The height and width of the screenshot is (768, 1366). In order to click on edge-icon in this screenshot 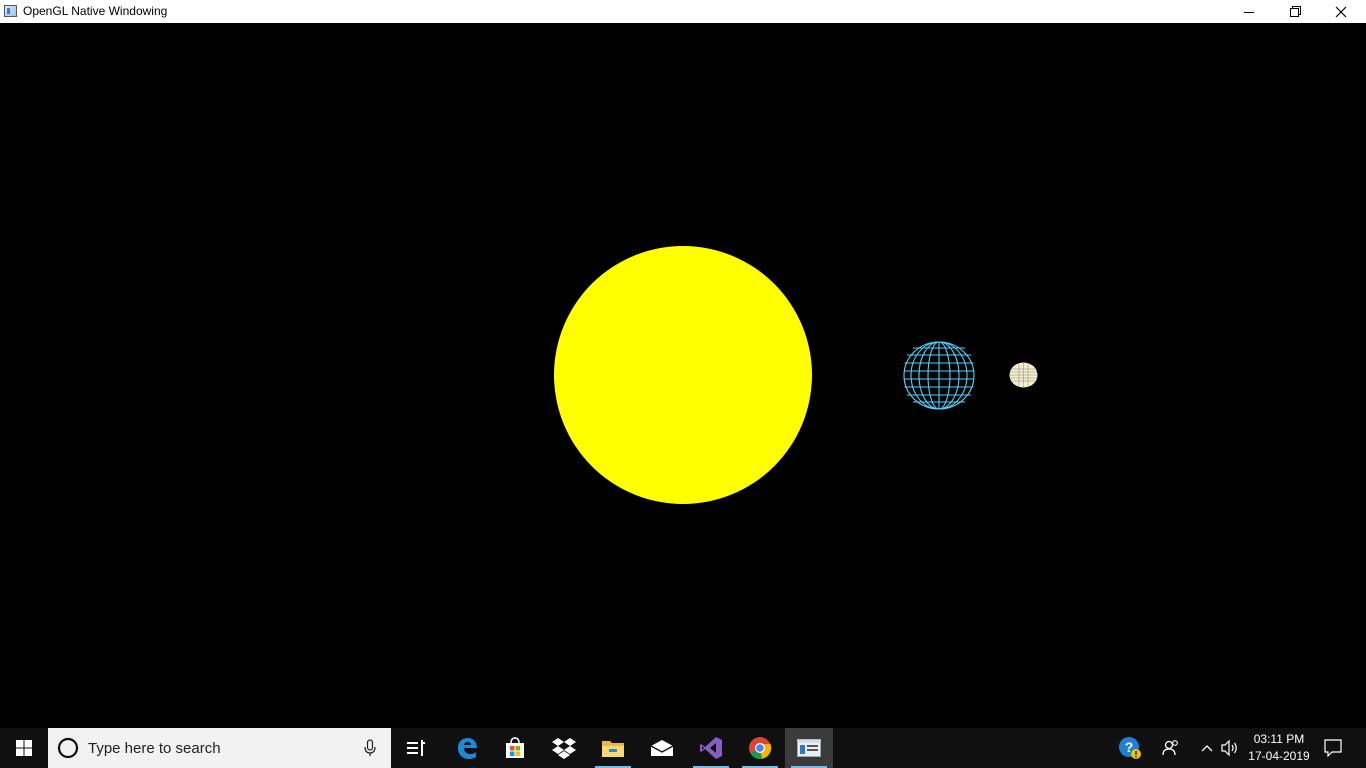, I will do `click(467, 748)`.